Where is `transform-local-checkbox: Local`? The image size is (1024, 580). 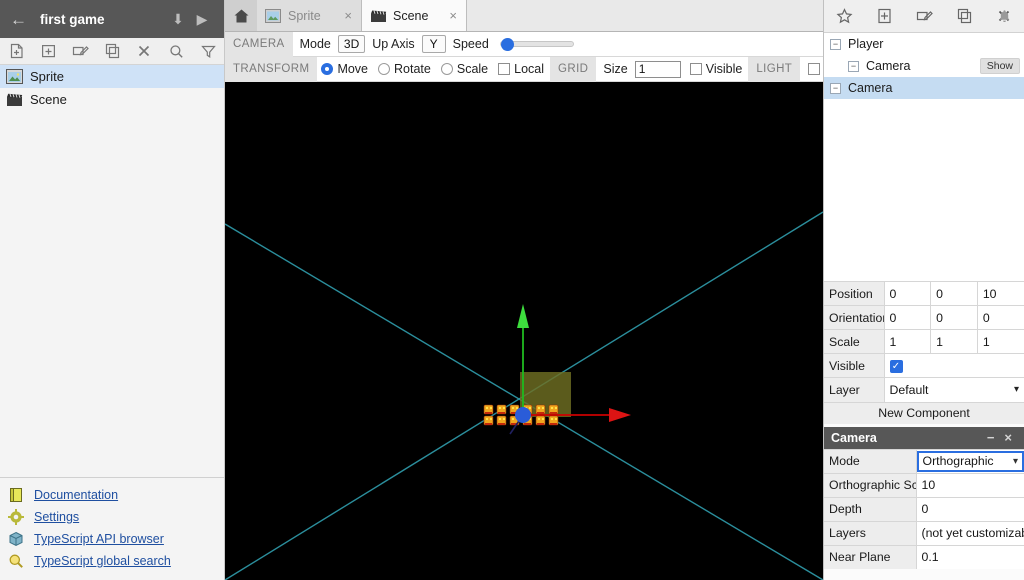
transform-local-checkbox: Local is located at coordinates (522, 69).